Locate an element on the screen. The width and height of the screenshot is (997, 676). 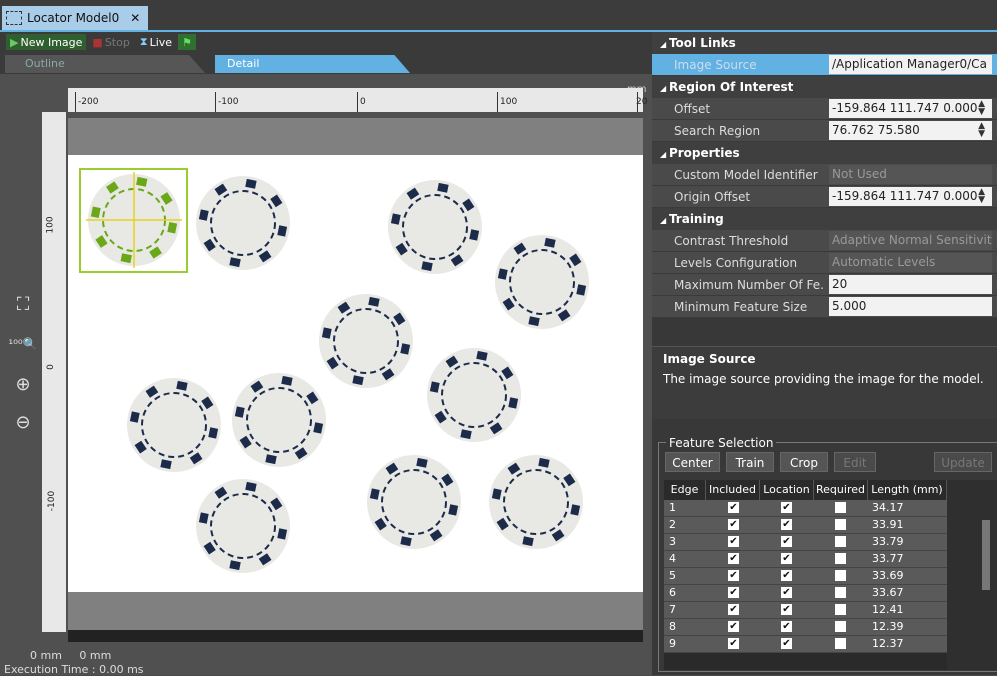
property-row: Minimum Feature Size 5.000 is located at coordinates (824, 307).